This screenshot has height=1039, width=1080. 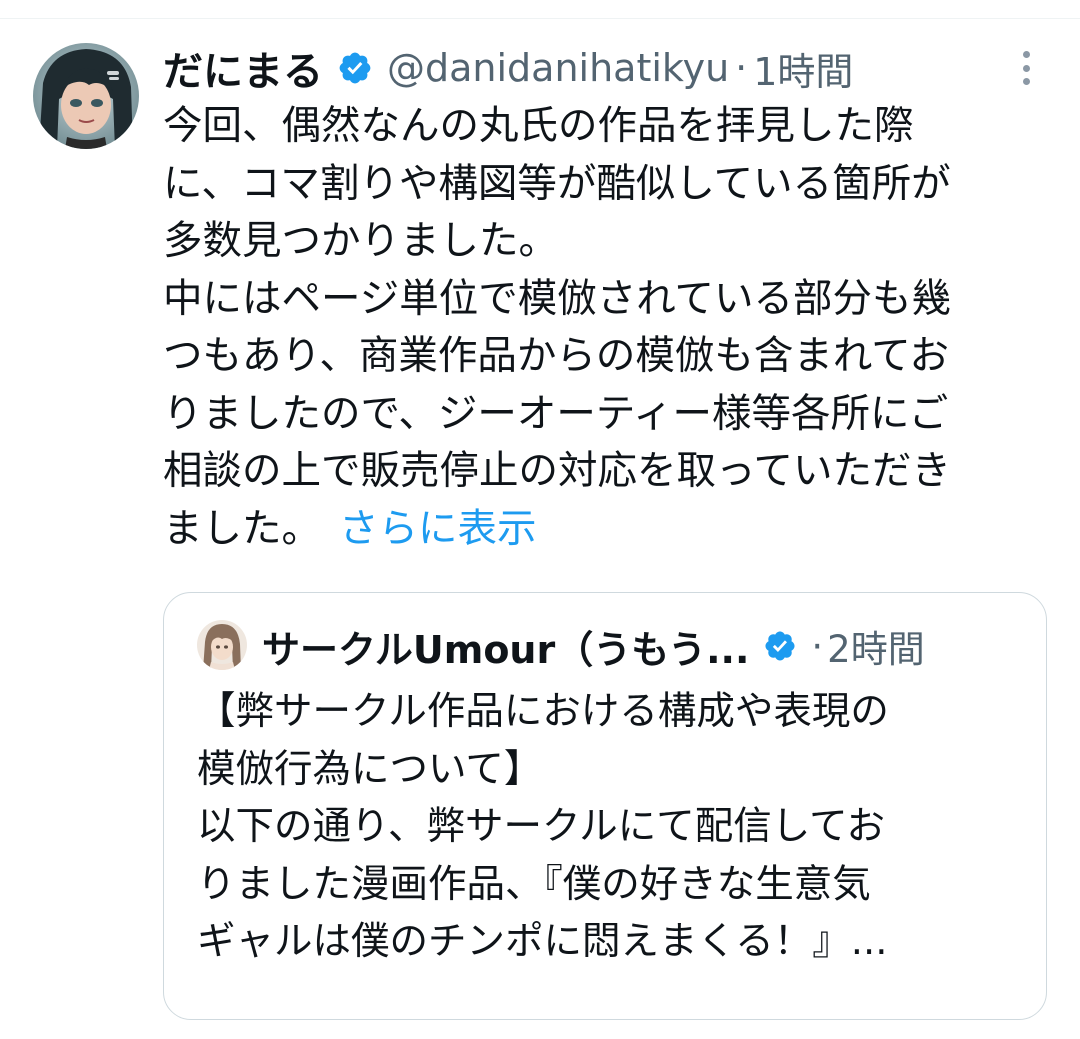 I want to click on tweet-timestamp: 1時間, so click(x=803, y=68).